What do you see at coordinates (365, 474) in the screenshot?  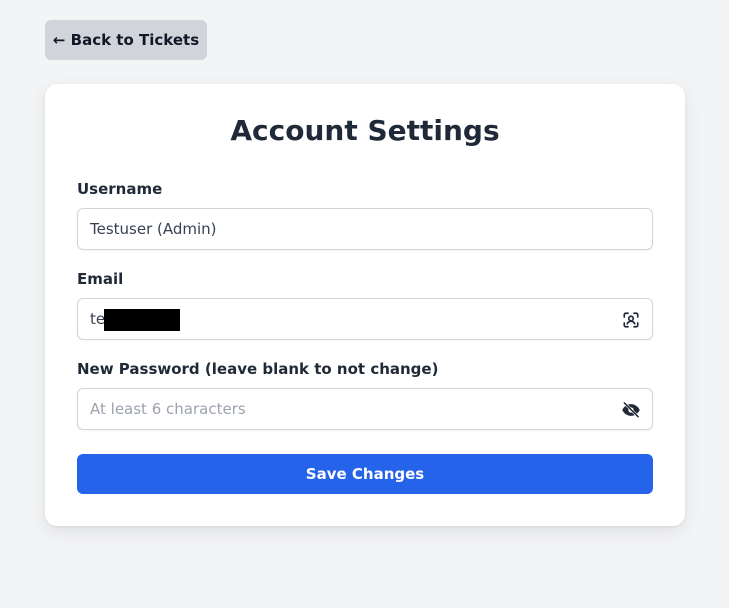 I see `save-changes-button: Save Changes` at bounding box center [365, 474].